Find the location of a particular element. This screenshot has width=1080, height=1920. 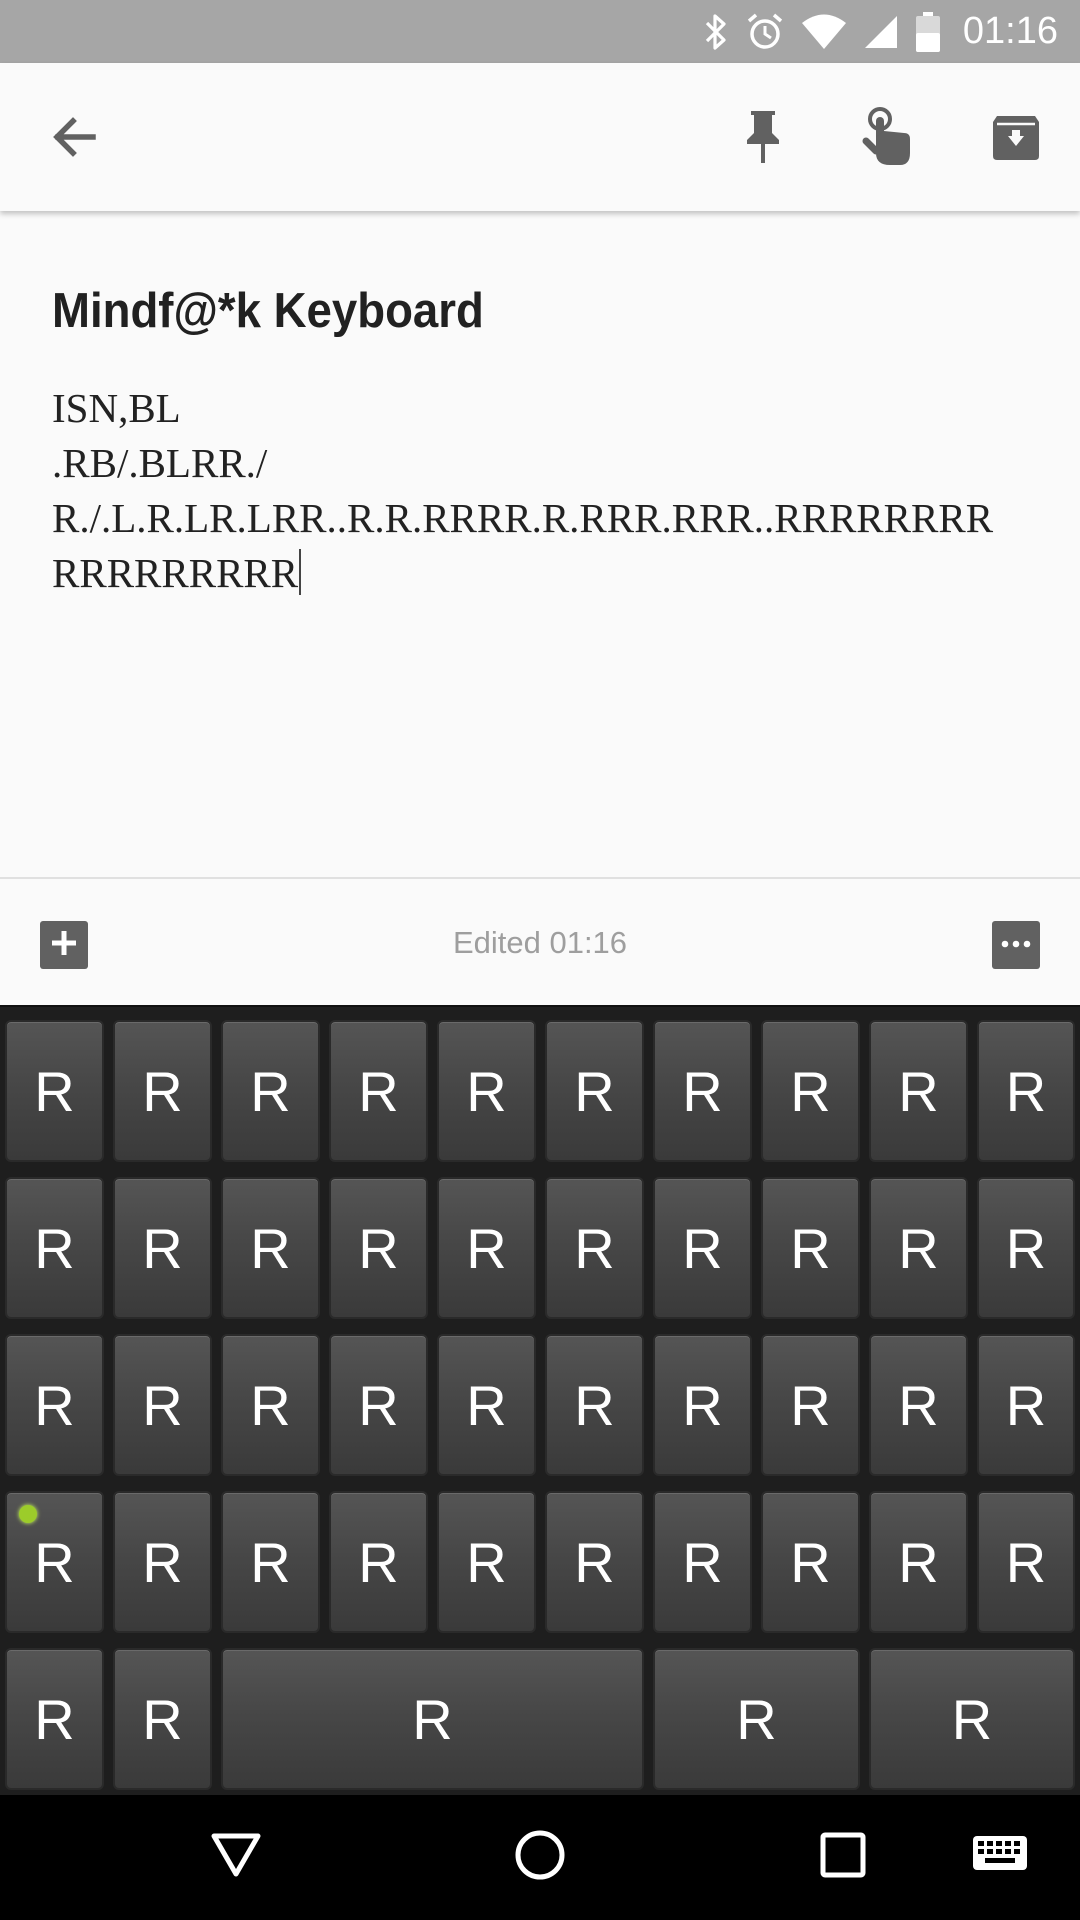

reminder-hand-icon is located at coordinates (887, 139).